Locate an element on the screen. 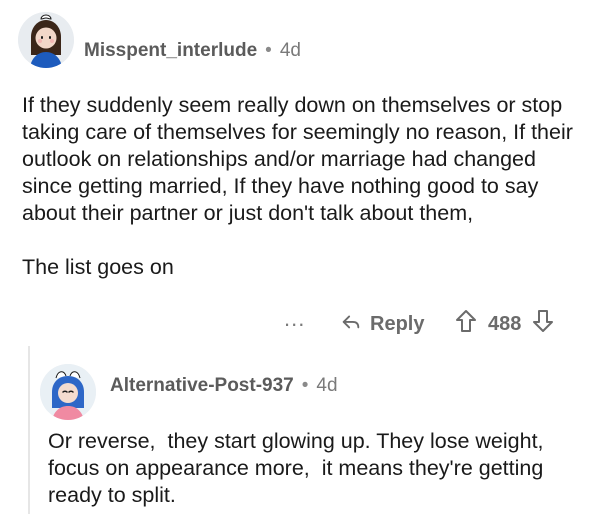  username: Misspent_interlude is located at coordinates (170, 51).